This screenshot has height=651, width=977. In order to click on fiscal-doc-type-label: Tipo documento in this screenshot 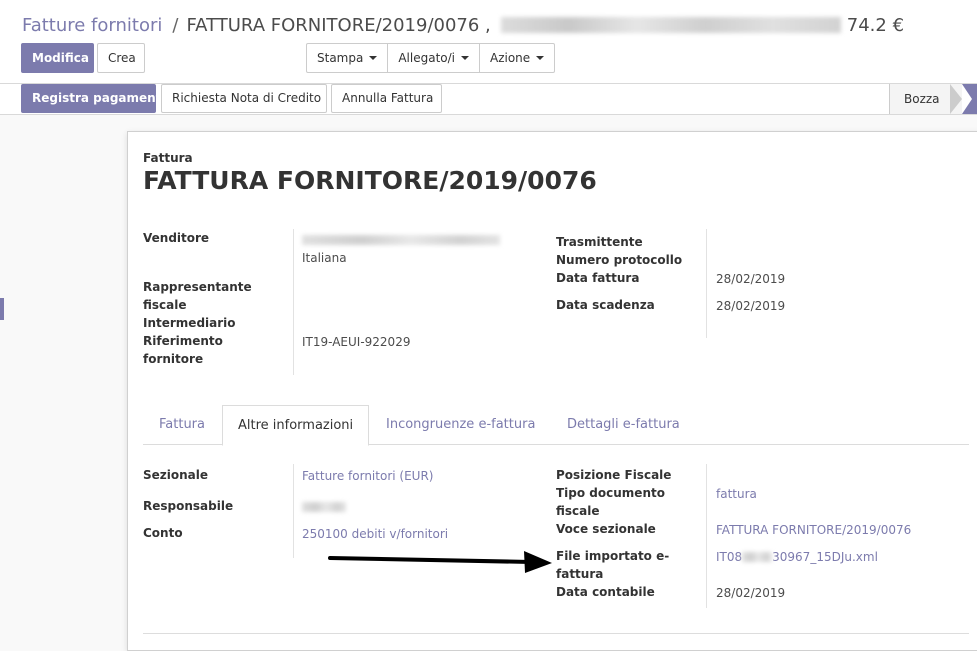, I will do `click(610, 493)`.